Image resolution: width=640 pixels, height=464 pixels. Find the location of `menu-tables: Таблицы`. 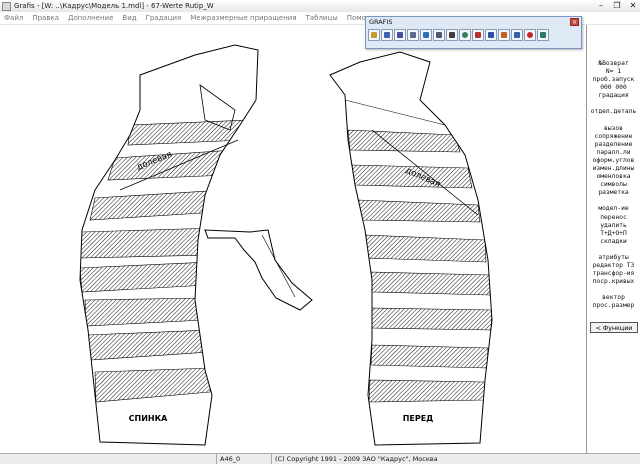

menu-tables: Таблицы is located at coordinates (322, 18).